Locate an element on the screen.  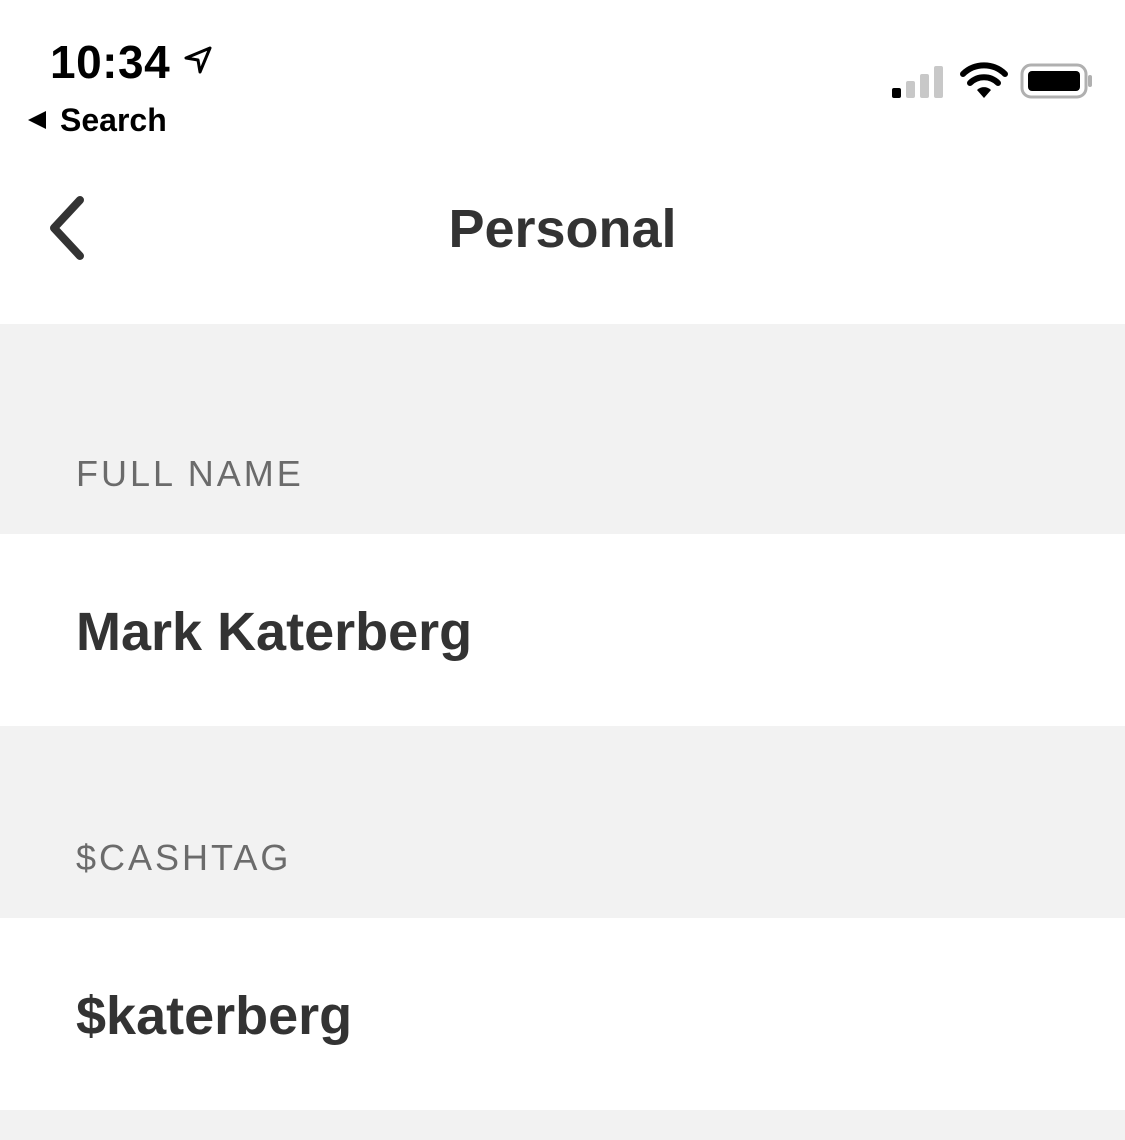
status-time: 10:34 is located at coordinates (110, 62).